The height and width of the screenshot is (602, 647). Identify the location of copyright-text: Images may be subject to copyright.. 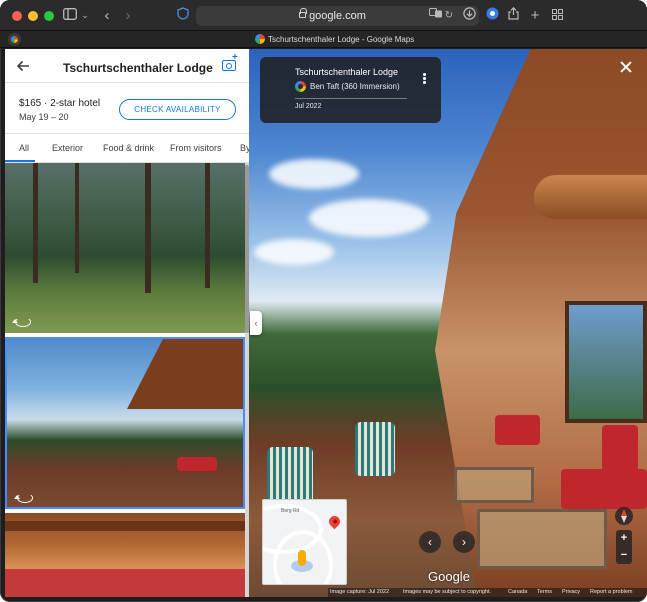
(447, 592).